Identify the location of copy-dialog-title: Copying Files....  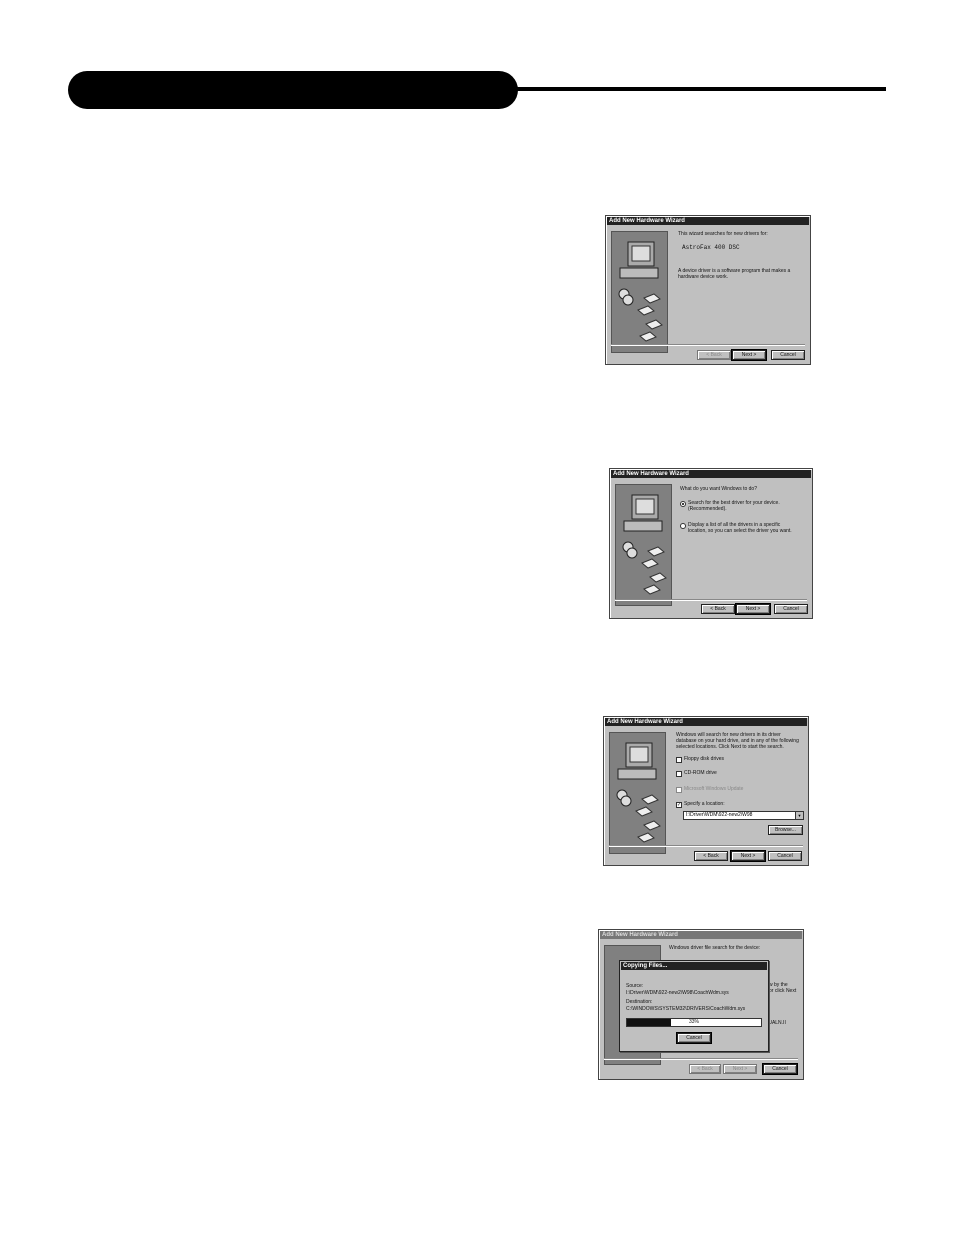
(694, 966).